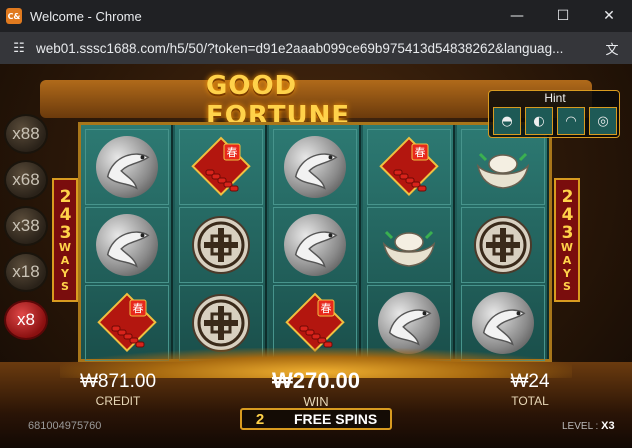 Image resolution: width=632 pixels, height=448 pixels. I want to click on multiplier-x88: x88, so click(26, 134).